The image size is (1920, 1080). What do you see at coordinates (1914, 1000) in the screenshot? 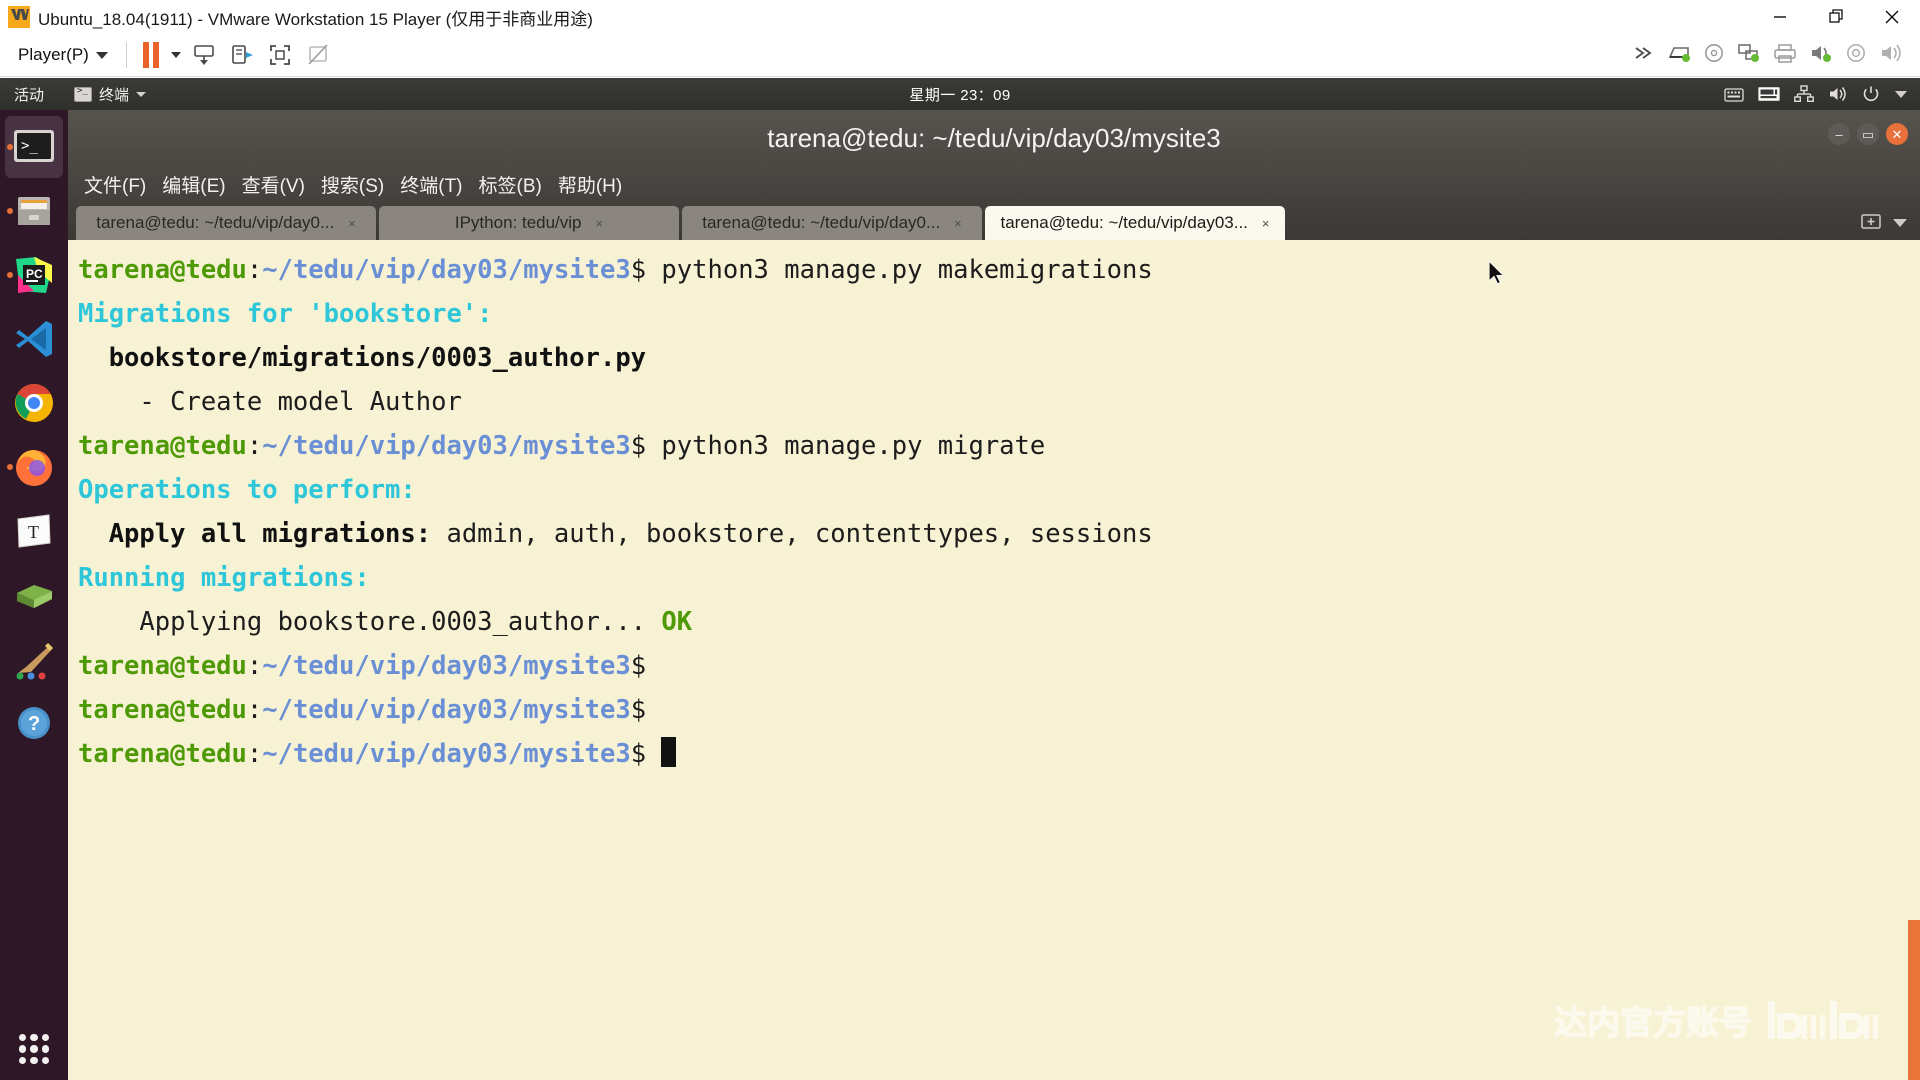
I see `terminal-scrollbar` at bounding box center [1914, 1000].